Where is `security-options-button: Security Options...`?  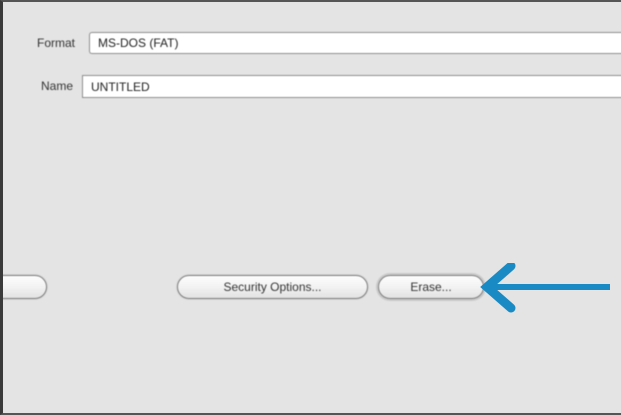 security-options-button: Security Options... is located at coordinates (272, 287).